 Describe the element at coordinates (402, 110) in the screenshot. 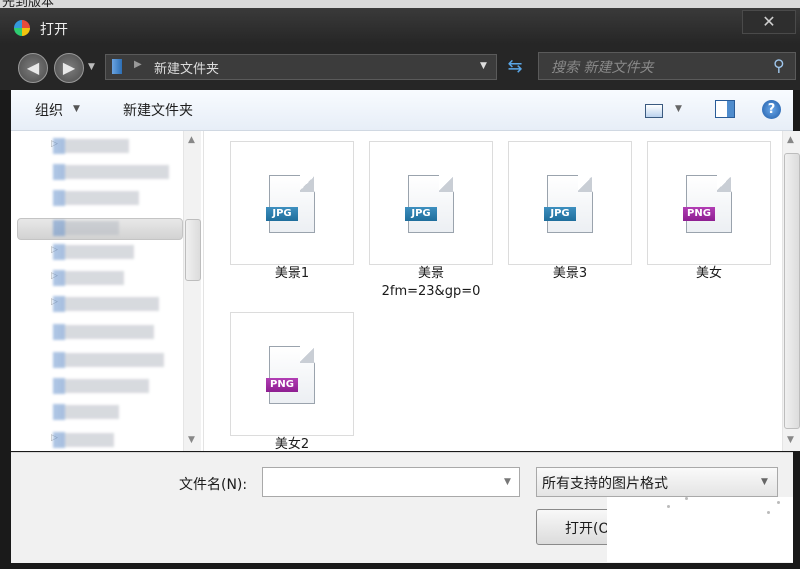

I see `command-toolbar: 组织 ▼ 新建文件夹 ▼ ?` at that location.